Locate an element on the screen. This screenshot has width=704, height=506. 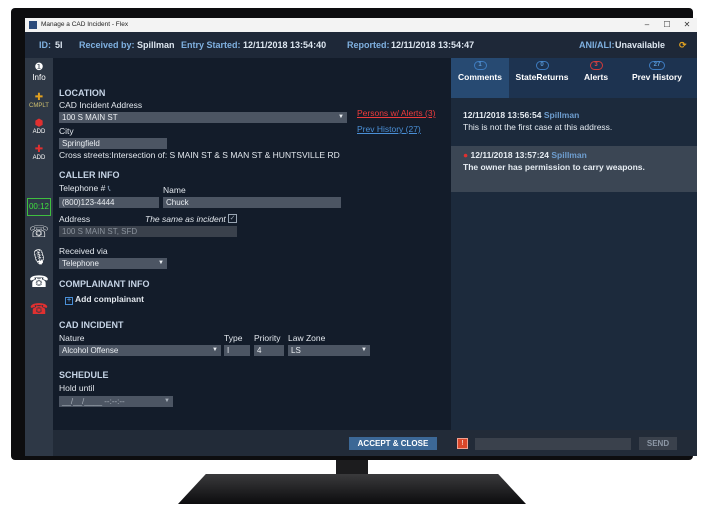
schedule-heading: SCHEDULE is located at coordinates (84, 375).